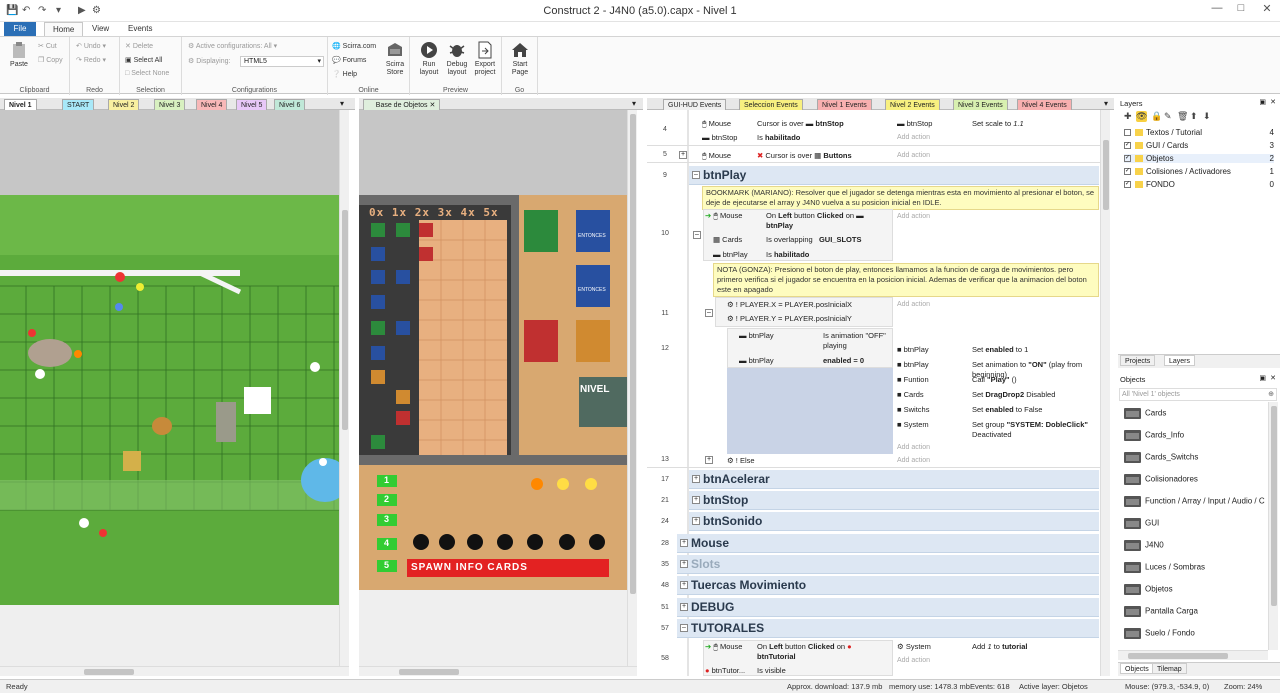 The height and width of the screenshot is (693, 1280). I want to click on select-all-button: ▣ Select All, so click(143, 60).